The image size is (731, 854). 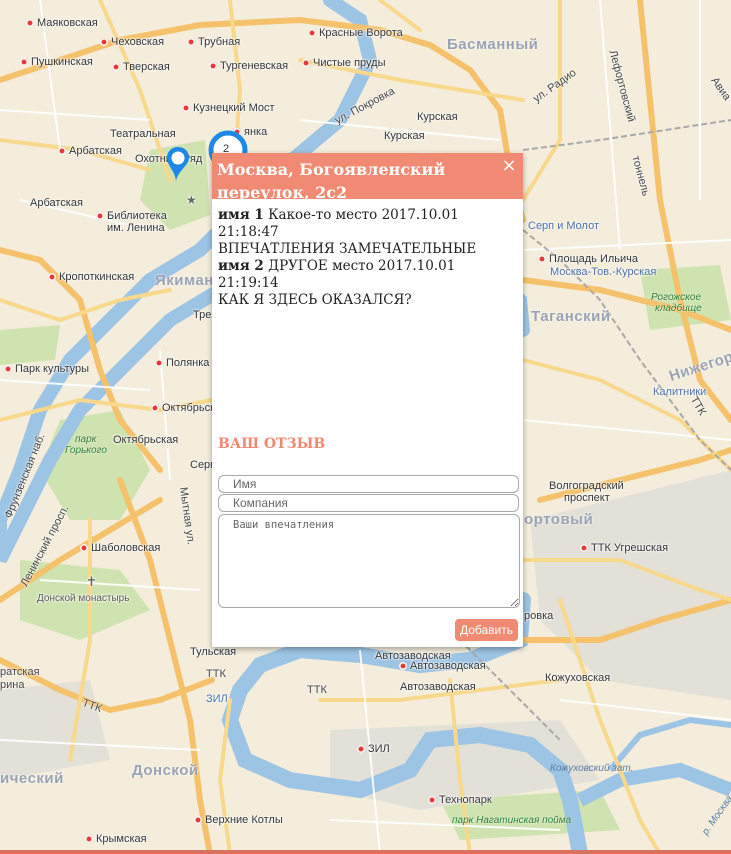 I want to click on metro-label: Кропоткинская, so click(x=91, y=277).